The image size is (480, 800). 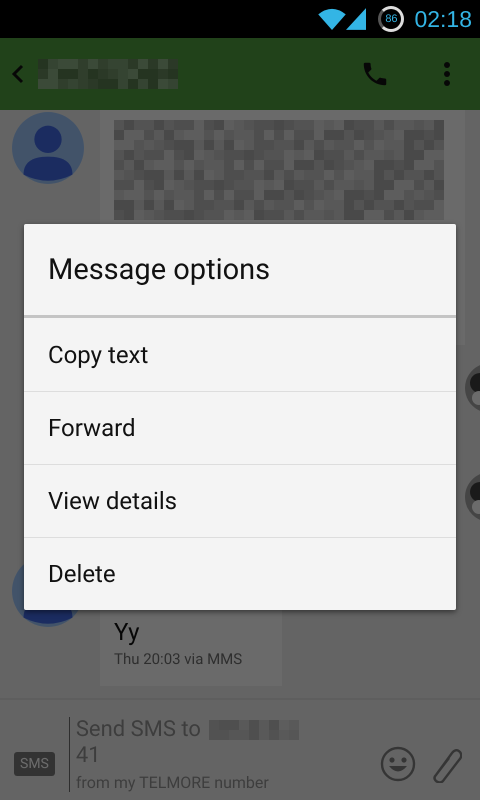 I want to click on dialog-title: Message options, so click(x=240, y=271).